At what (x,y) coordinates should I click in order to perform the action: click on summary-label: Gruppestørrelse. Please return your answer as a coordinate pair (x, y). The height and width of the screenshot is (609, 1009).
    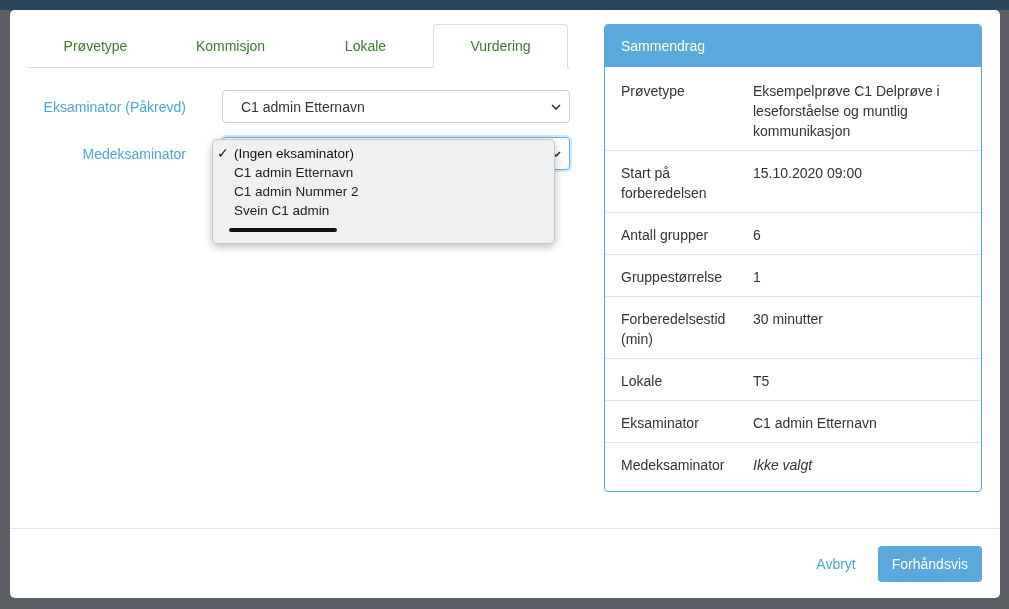
    Looking at the image, I should click on (672, 277).